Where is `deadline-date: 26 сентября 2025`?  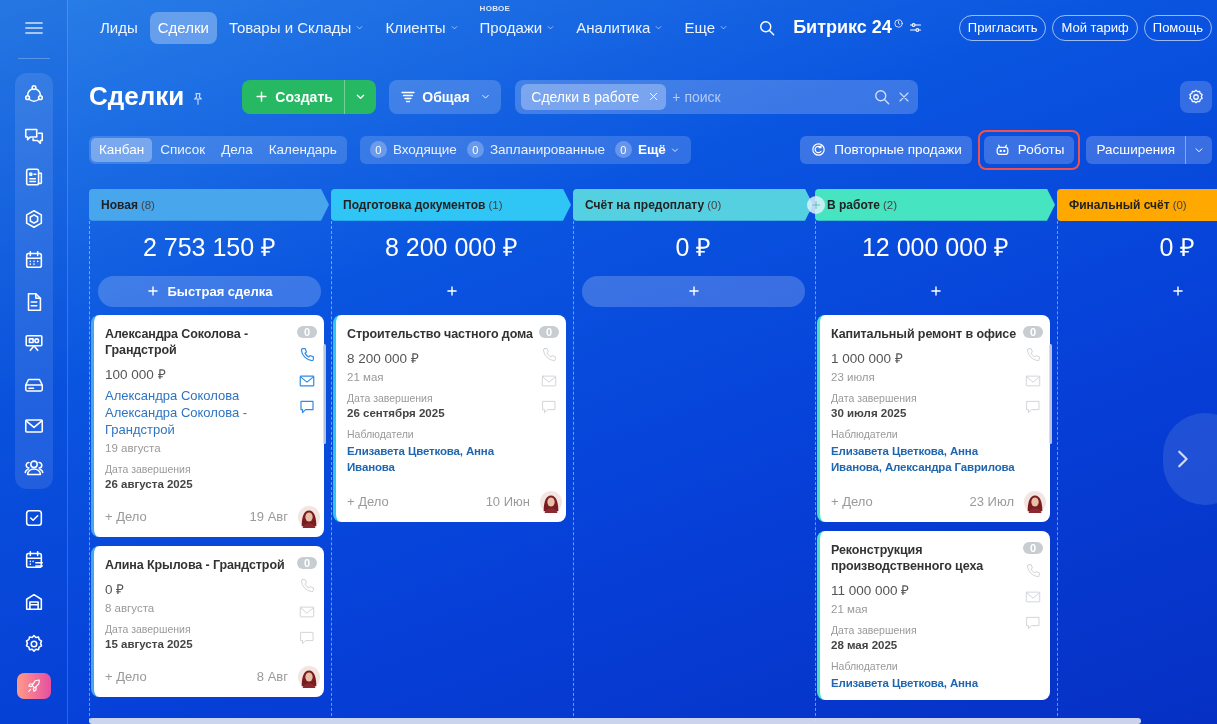 deadline-date: 26 сентября 2025 is located at coordinates (396, 412).